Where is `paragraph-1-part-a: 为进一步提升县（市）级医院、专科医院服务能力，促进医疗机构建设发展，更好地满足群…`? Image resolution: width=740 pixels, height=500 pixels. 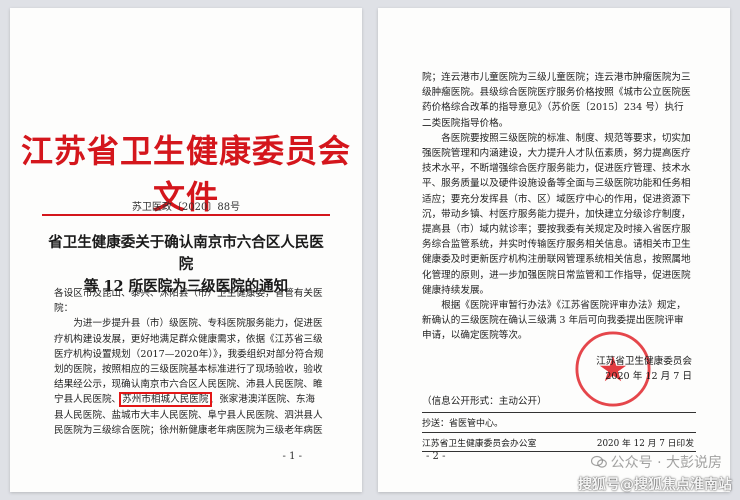
paragraph-1-part-a: 为进一步提升县（市）级医院、专科医院服务能力，促进医疗机构建设发展，更好地满足群… is located at coordinates (189, 362).